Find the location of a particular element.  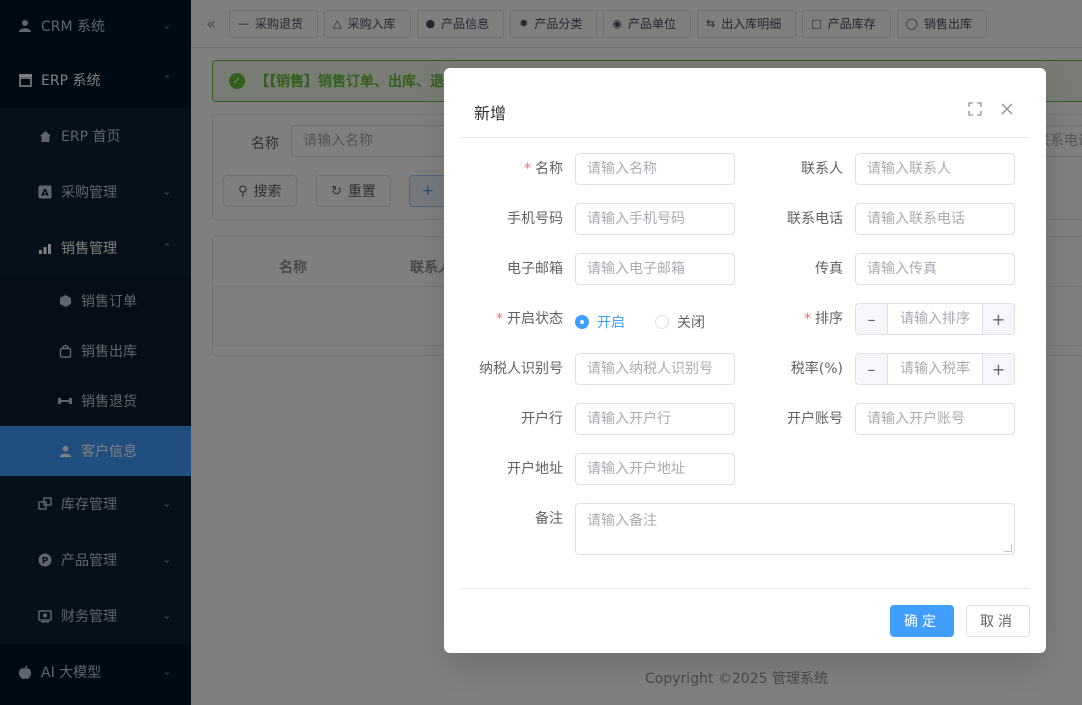

remark-placeholder: 请输入备注 is located at coordinates (622, 521).